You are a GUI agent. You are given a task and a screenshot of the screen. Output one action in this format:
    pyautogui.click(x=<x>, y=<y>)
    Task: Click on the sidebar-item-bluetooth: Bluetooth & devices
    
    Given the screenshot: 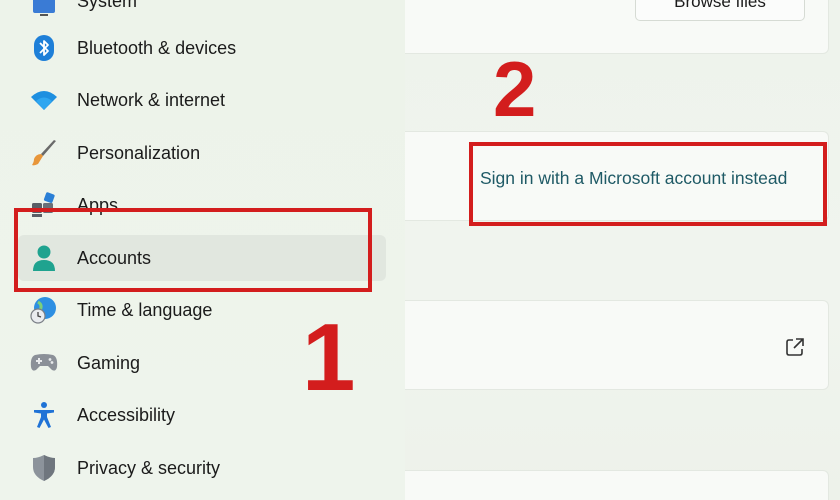 What is the action you would take?
    pyautogui.click(x=202, y=48)
    